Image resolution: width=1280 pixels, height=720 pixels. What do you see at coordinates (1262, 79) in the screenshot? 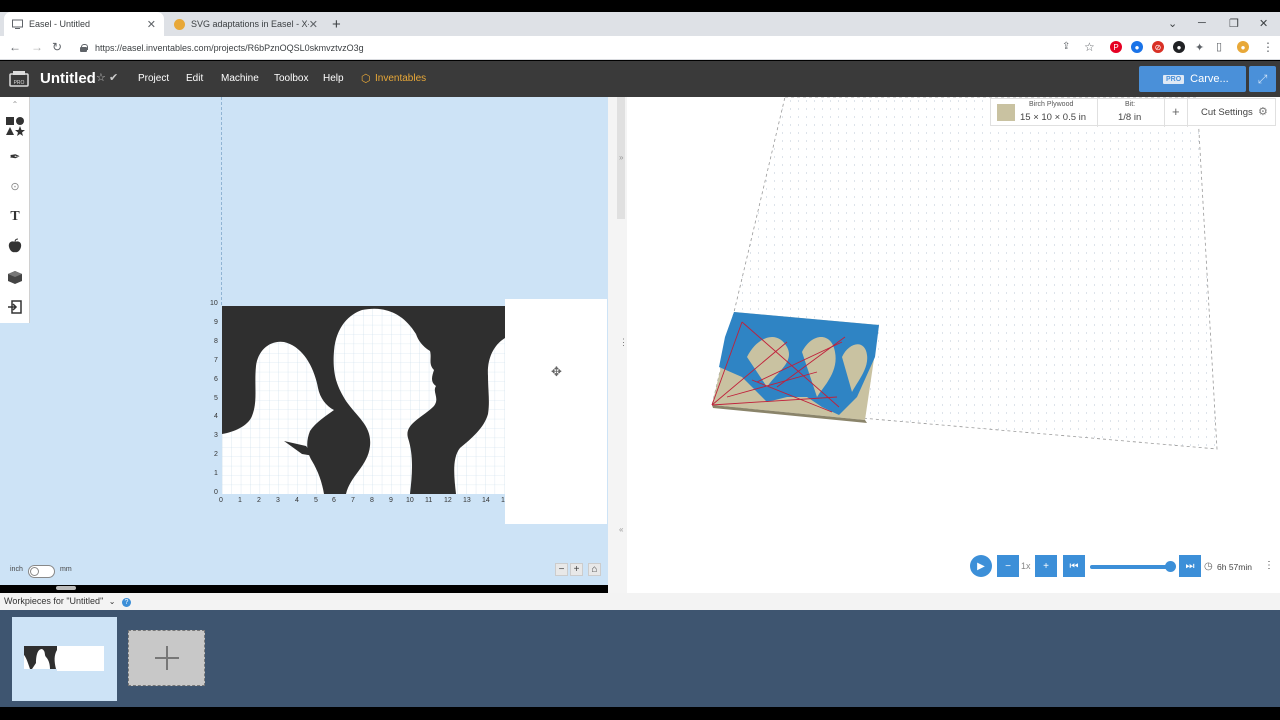
I see `expand-icon: ⤢` at bounding box center [1262, 79].